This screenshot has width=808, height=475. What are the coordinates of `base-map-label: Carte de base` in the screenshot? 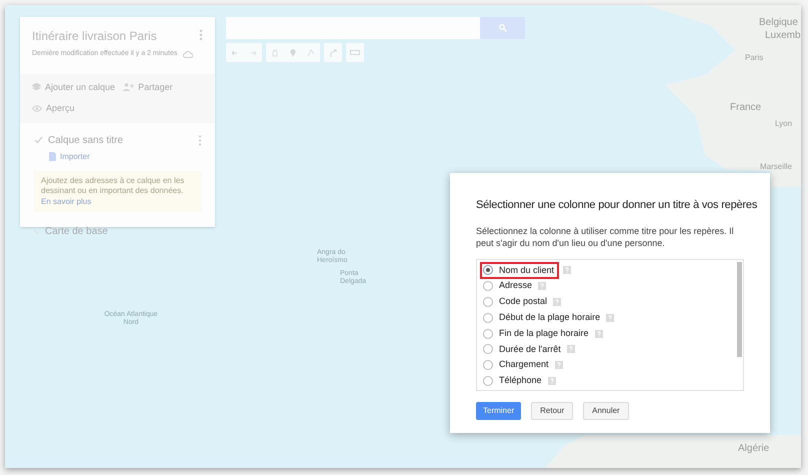 It's located at (76, 231).